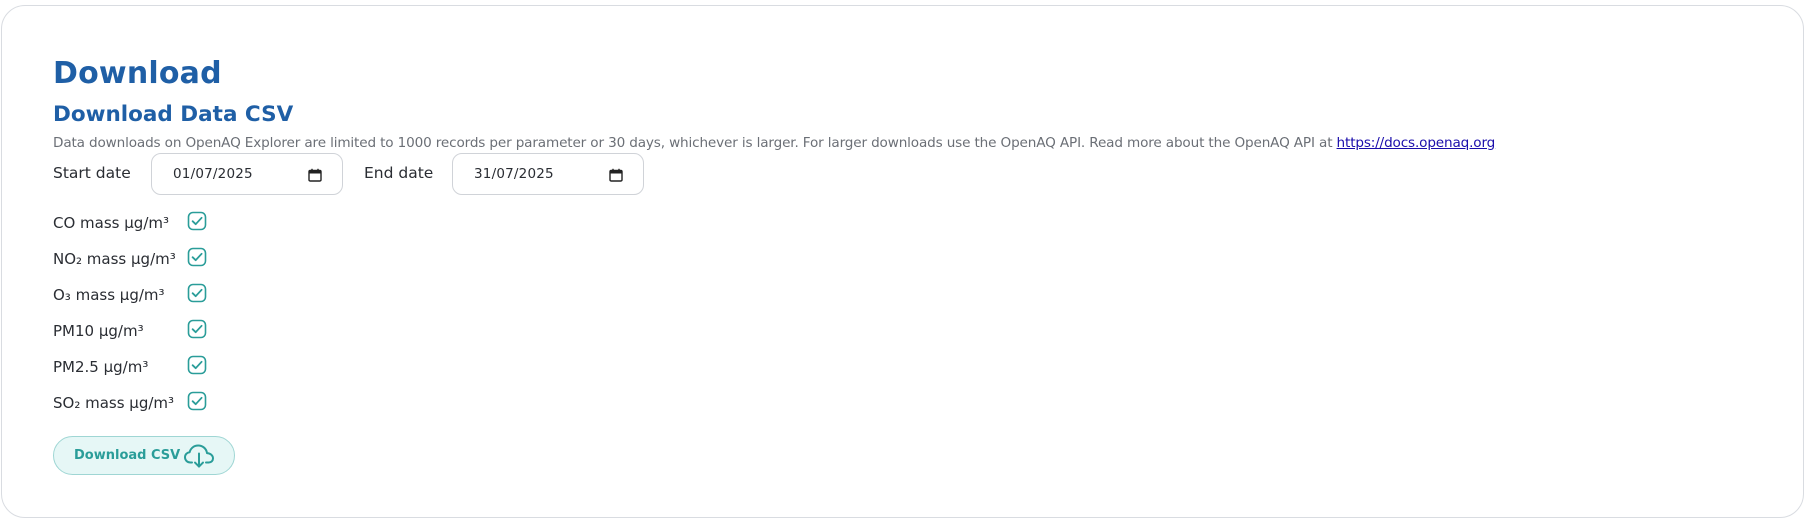  What do you see at coordinates (197, 365) in the screenshot?
I see `pm25-checkbox` at bounding box center [197, 365].